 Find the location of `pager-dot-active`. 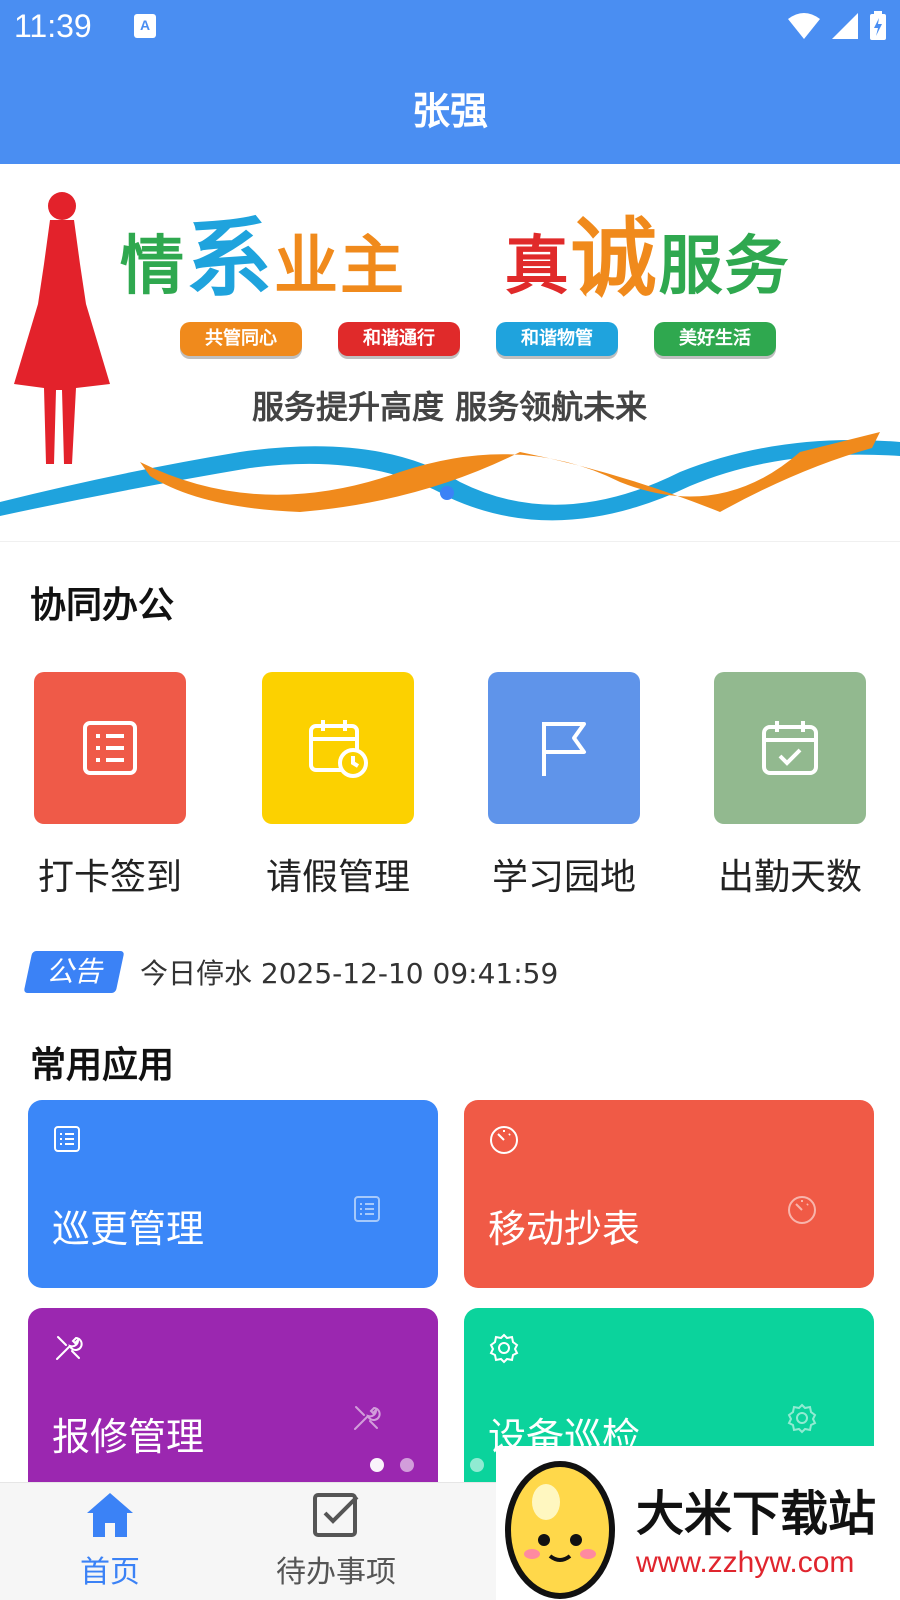

pager-dot-active is located at coordinates (377, 1465).